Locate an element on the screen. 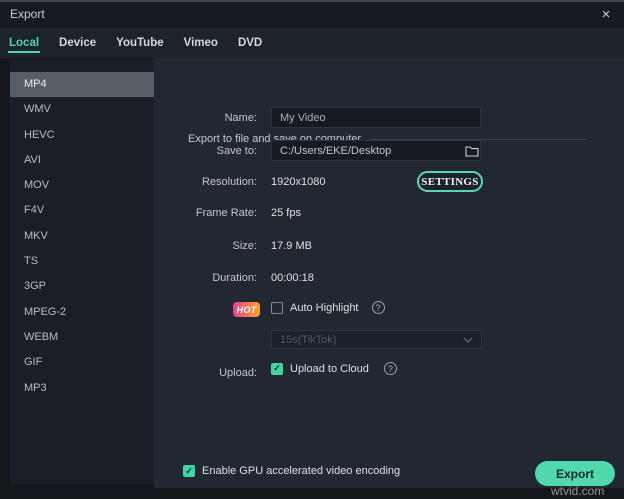 The height and width of the screenshot is (499, 624). auto-highlight-checkbox is located at coordinates (277, 307).